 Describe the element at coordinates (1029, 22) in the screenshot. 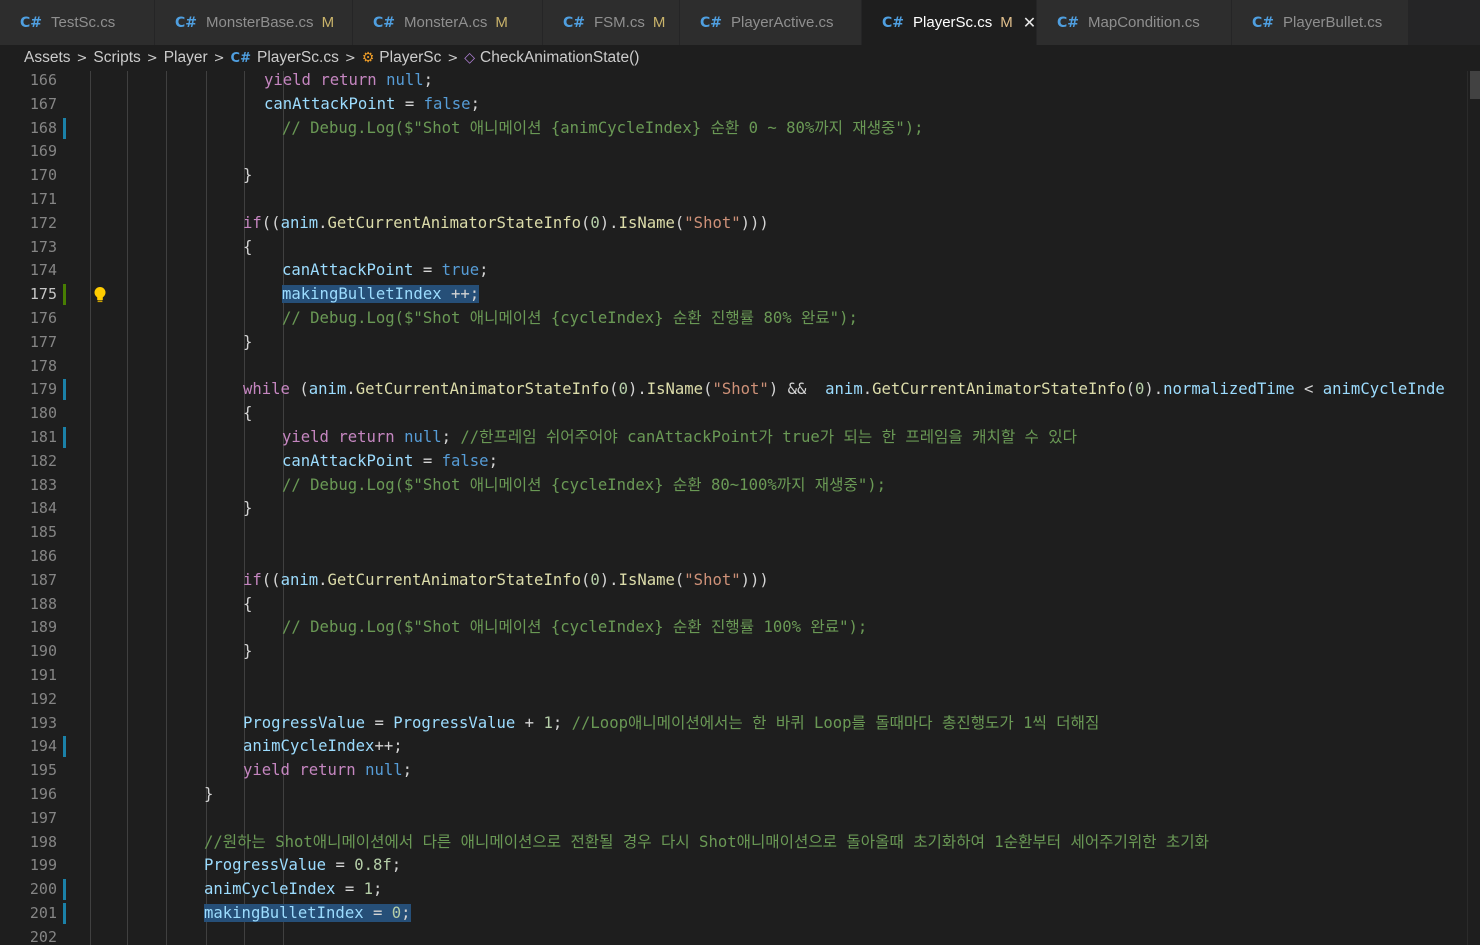

I see `close-tab-icon: ✕` at that location.